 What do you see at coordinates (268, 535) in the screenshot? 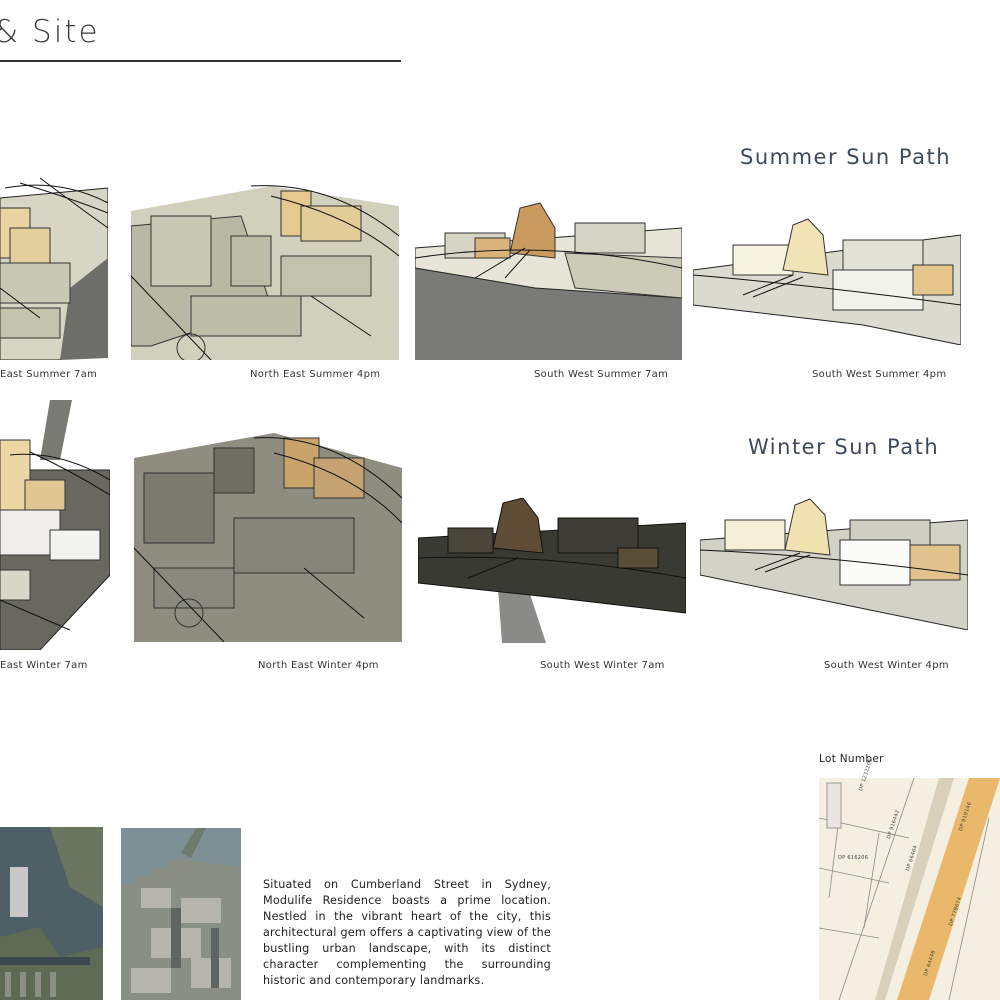
I see `massing-render-north-east-winter-4pm` at bounding box center [268, 535].